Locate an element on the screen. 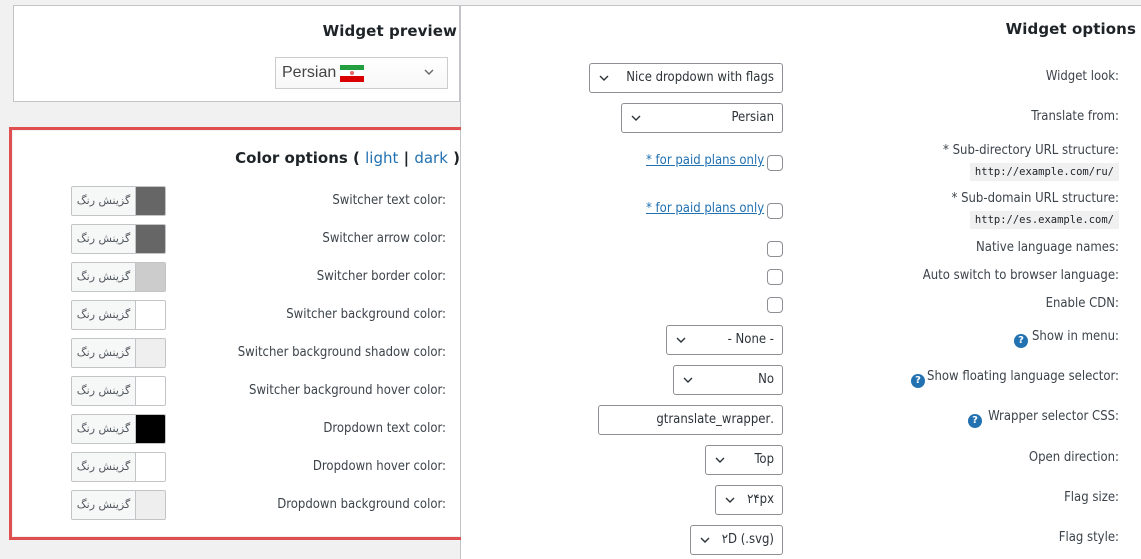 This screenshot has width=1141, height=559. color-option-label: Switcher background shadow color: is located at coordinates (341, 352).